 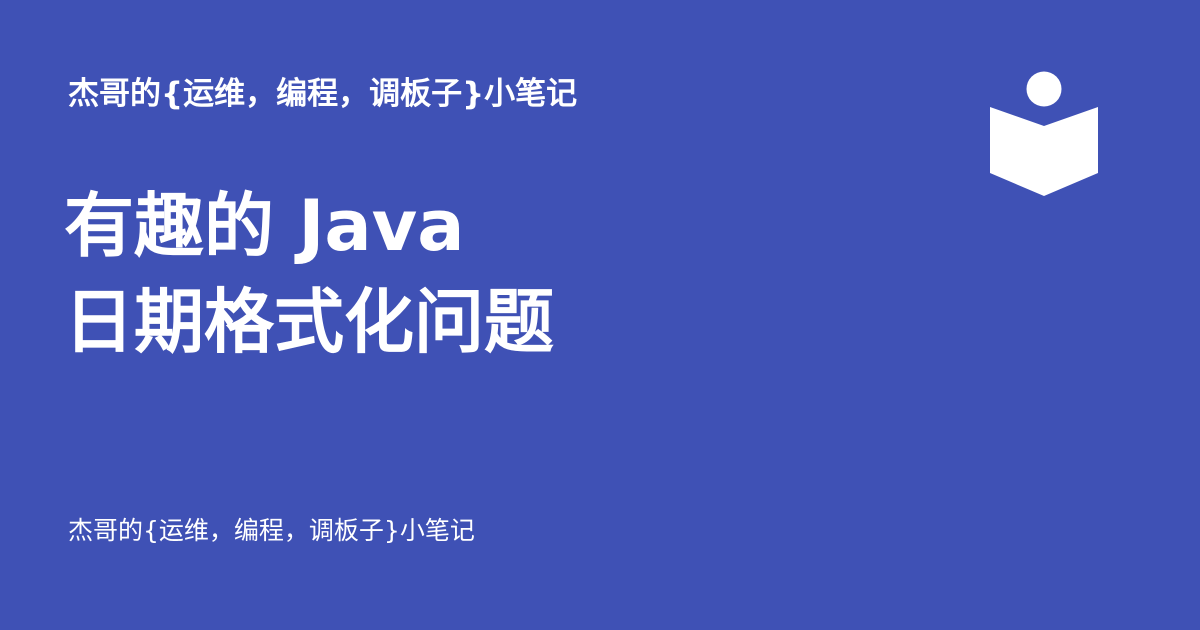 I want to click on open-book-reader-icon, so click(x=1044, y=133).